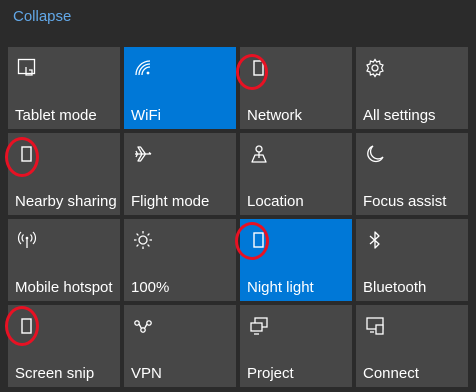 The width and height of the screenshot is (476, 392). What do you see at coordinates (64, 287) in the screenshot?
I see `tile-label: Mobile hotspot` at bounding box center [64, 287].